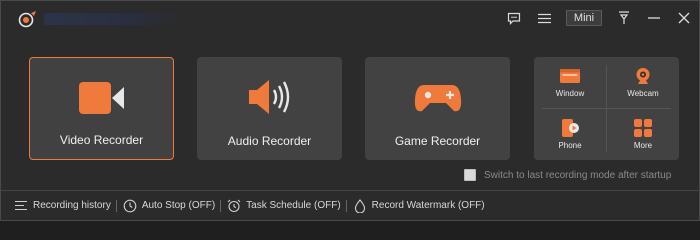 The image size is (700, 240). I want to click on more-label: More, so click(643, 145).